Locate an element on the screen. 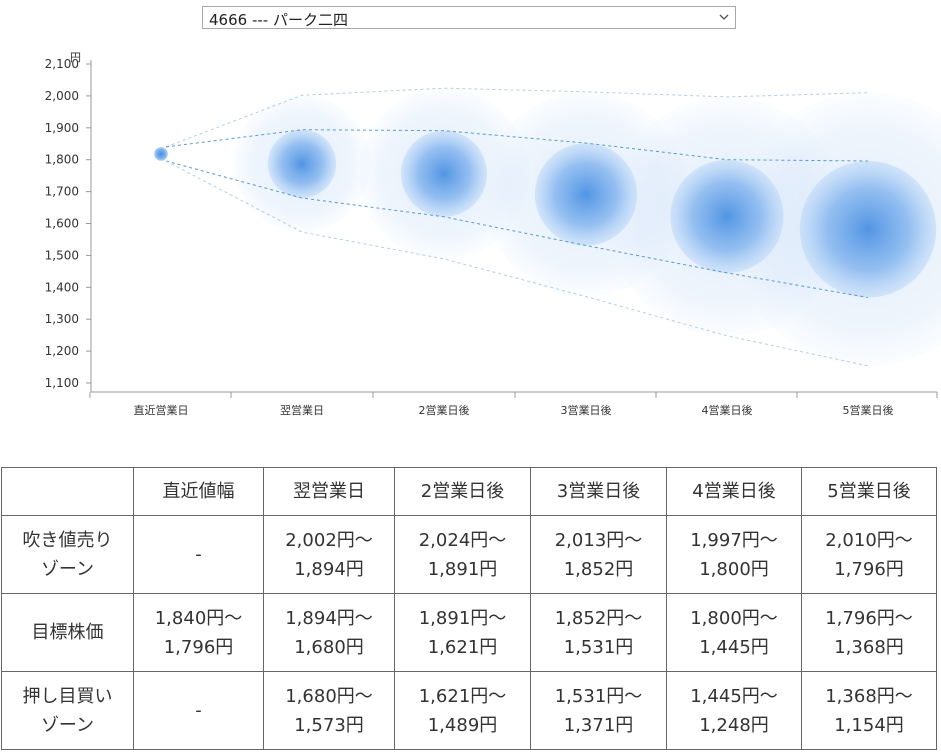 This screenshot has height=755, width=941. cell-line: 1,248円 is located at coordinates (734, 725).